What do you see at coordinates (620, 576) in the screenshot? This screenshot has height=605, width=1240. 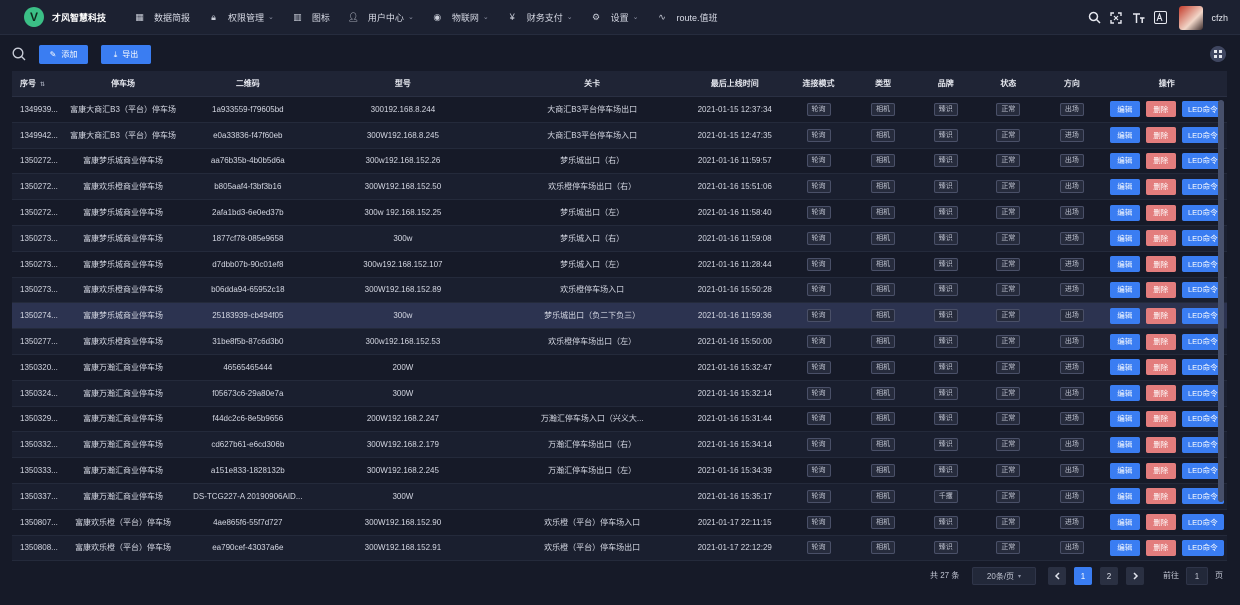 I see `pagination: 共 27 条 20条/页 ▾ 1 2 前往 1 页` at bounding box center [620, 576].